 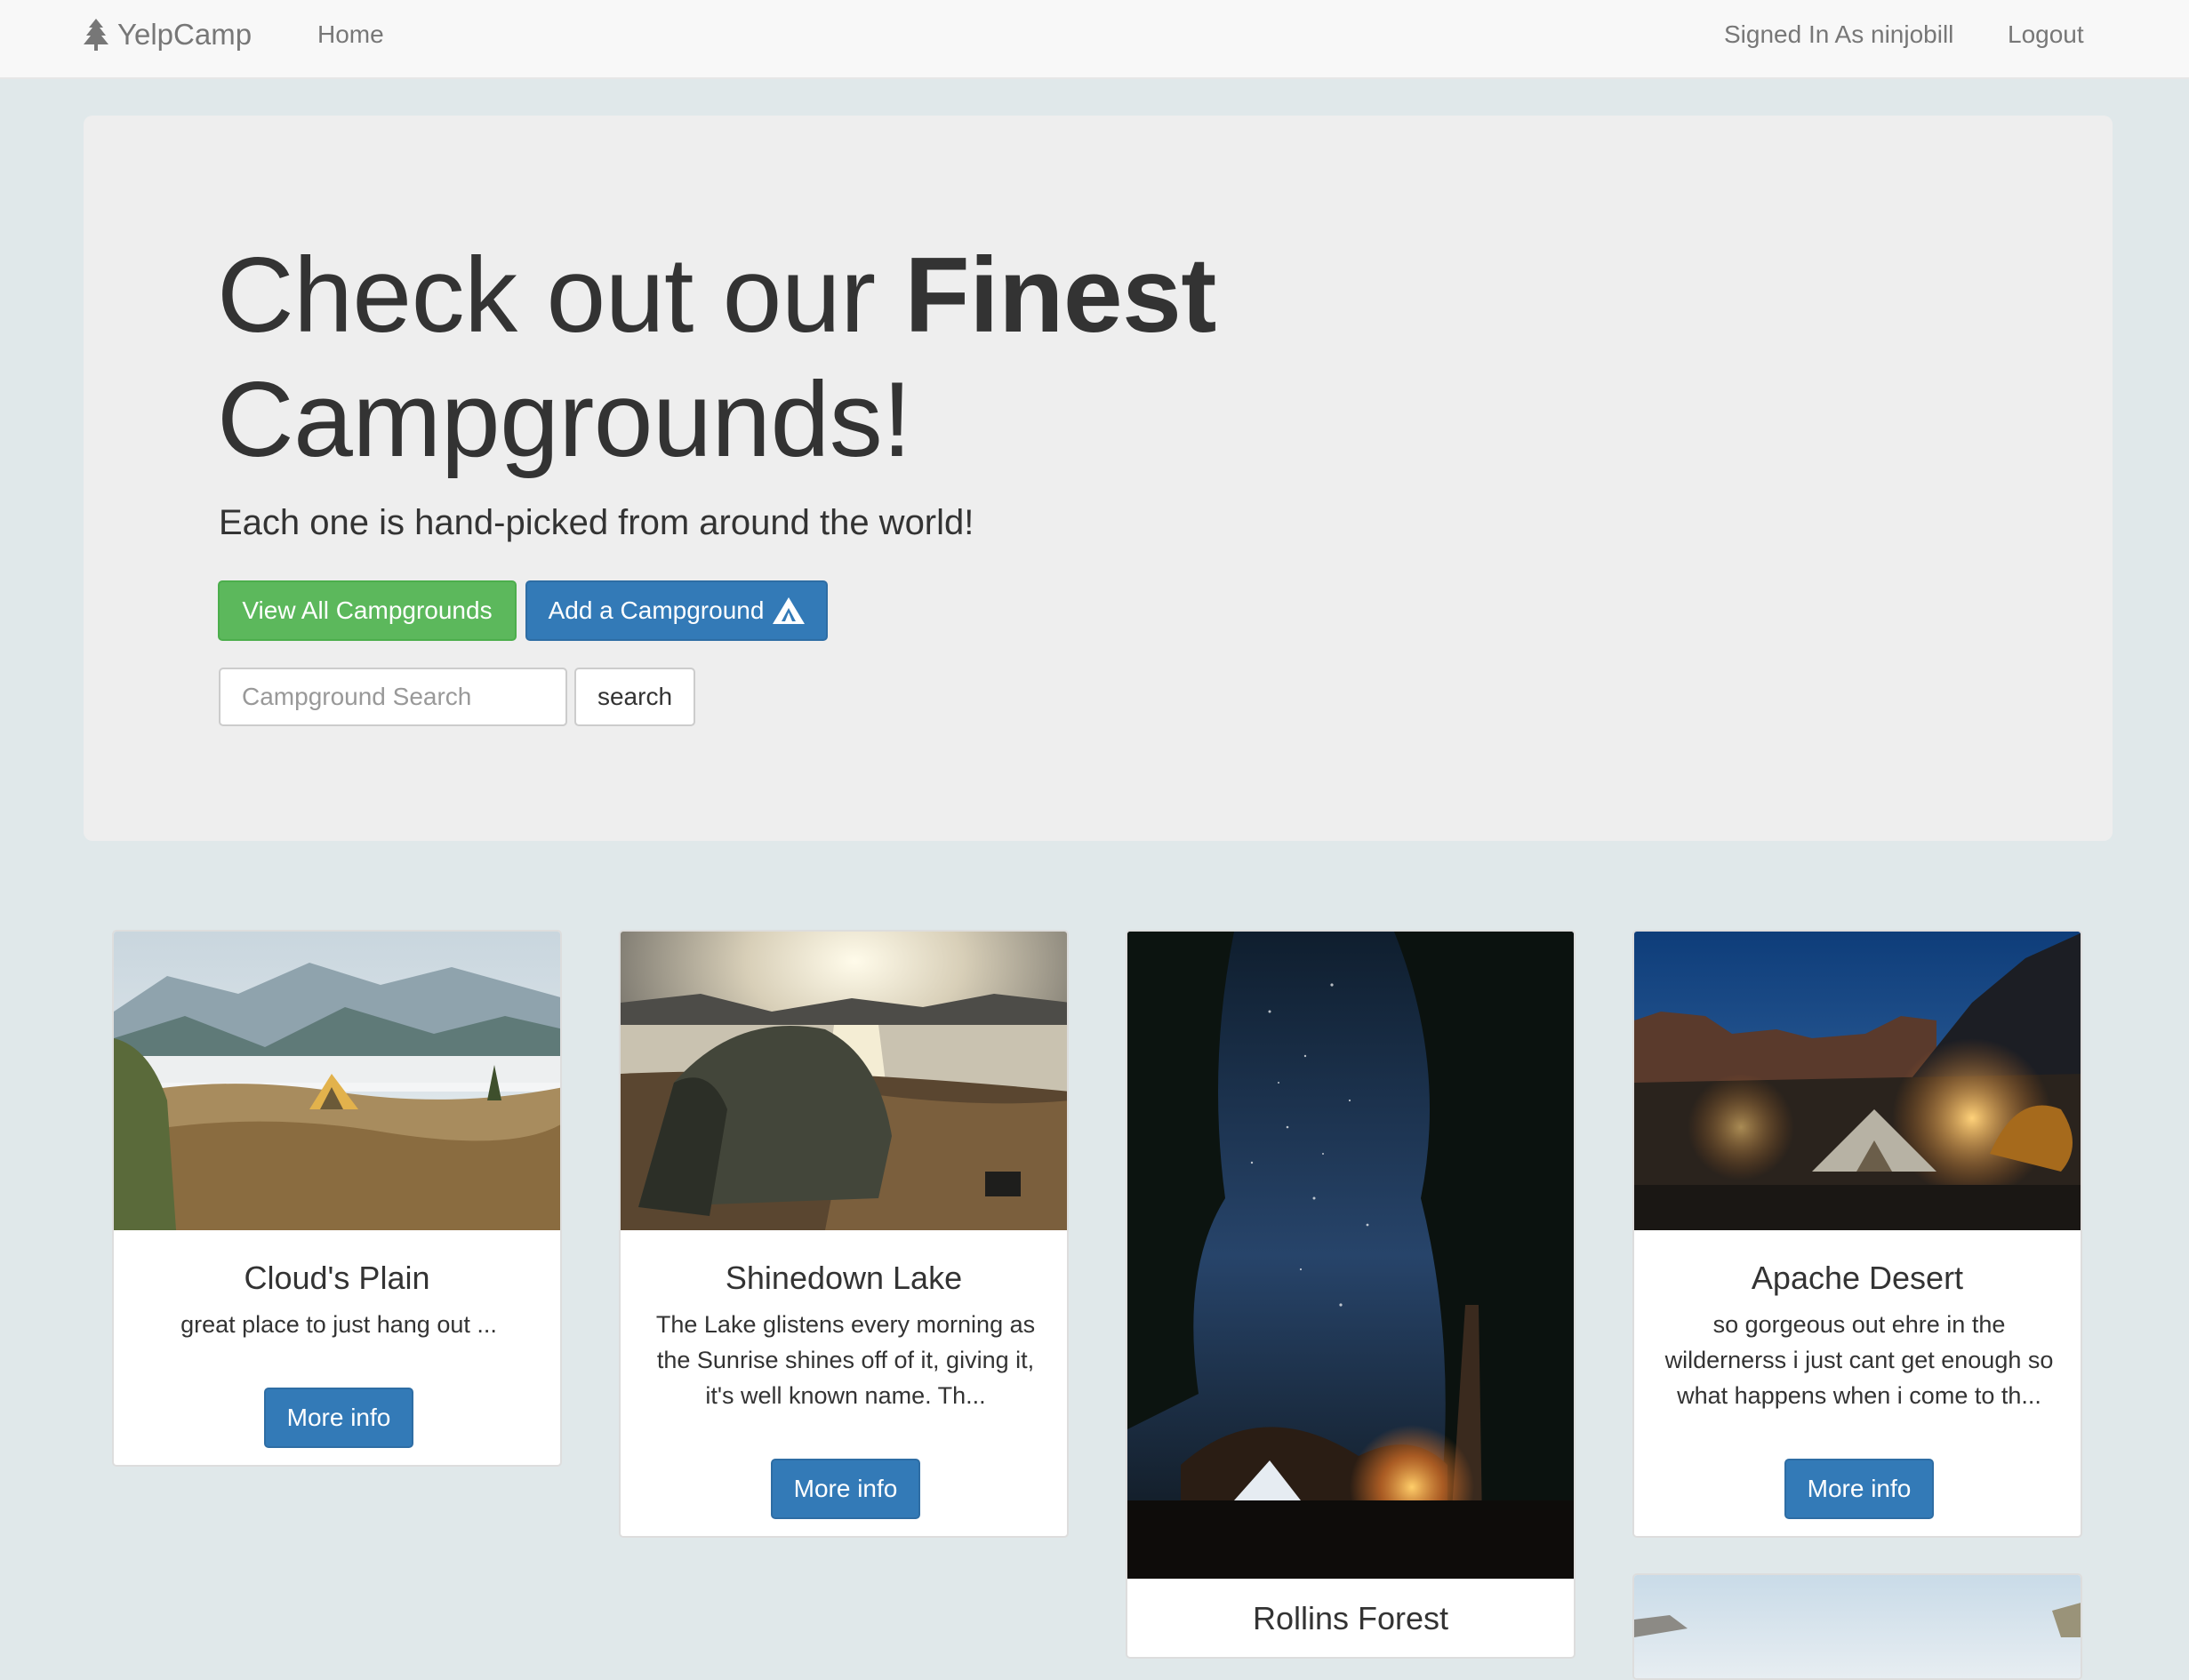 I want to click on campground-name: Shinedown Lake, so click(x=844, y=1278).